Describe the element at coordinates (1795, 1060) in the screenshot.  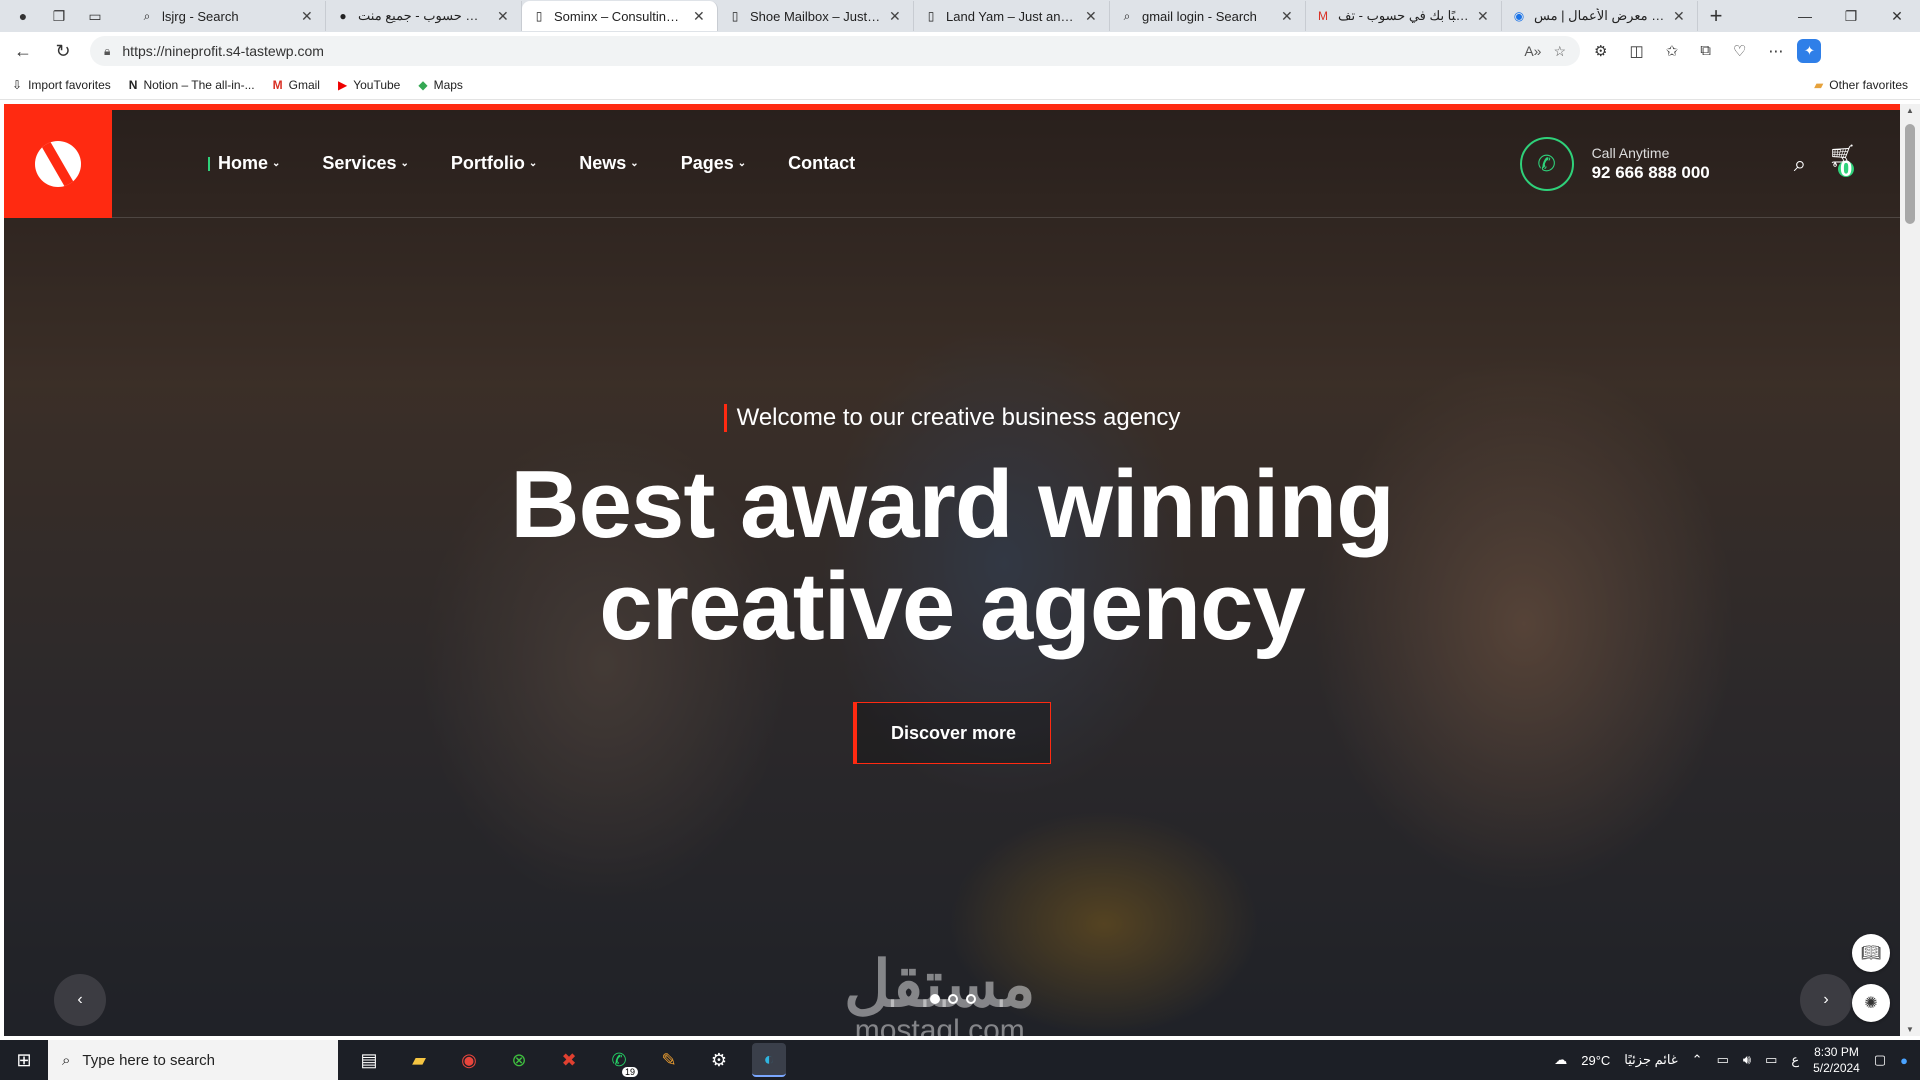
I see `input-language: ع` at that location.